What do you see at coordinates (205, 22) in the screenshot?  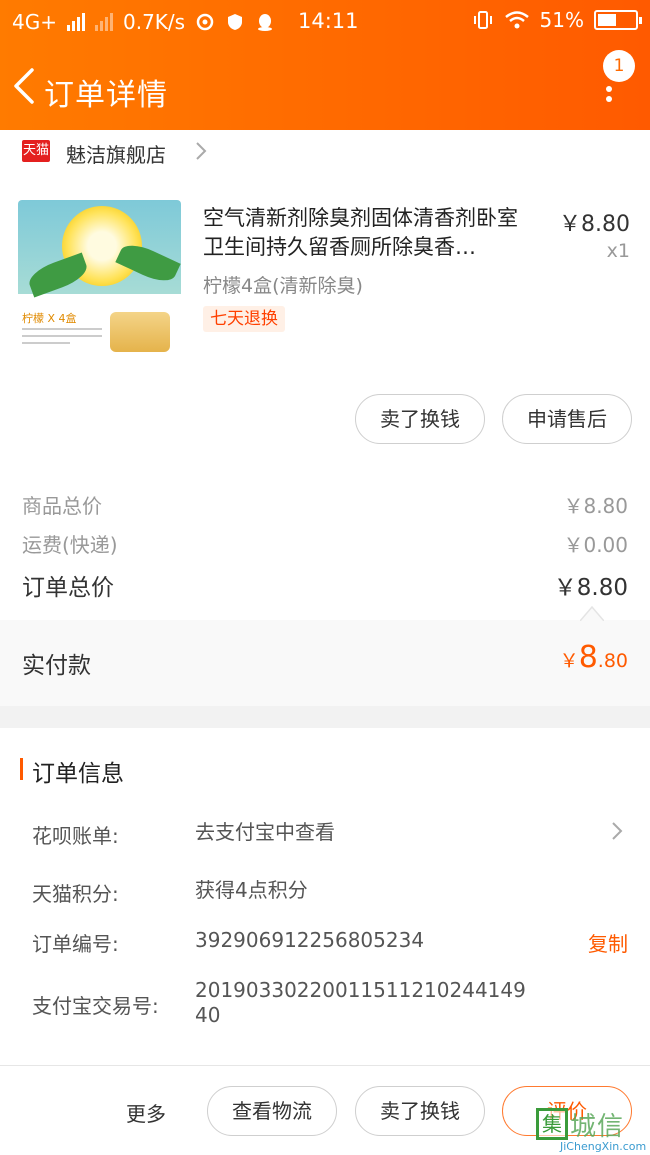 I see `sync-icon` at bounding box center [205, 22].